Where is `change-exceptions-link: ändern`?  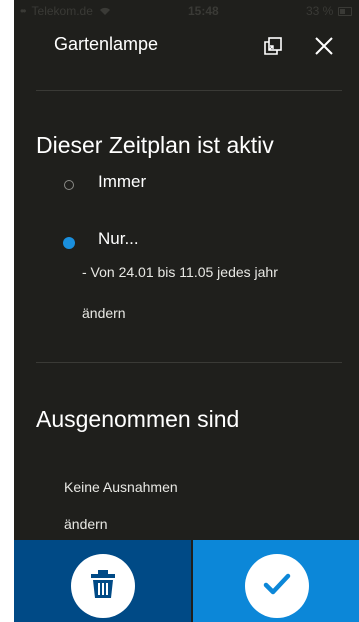 change-exceptions-link: ändern is located at coordinates (86, 524).